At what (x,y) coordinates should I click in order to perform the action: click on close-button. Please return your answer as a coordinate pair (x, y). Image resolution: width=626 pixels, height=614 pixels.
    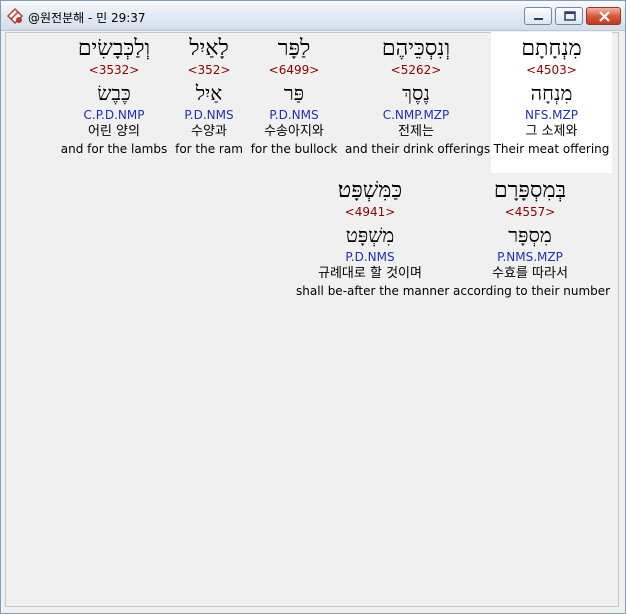
    Looking at the image, I should click on (603, 16).